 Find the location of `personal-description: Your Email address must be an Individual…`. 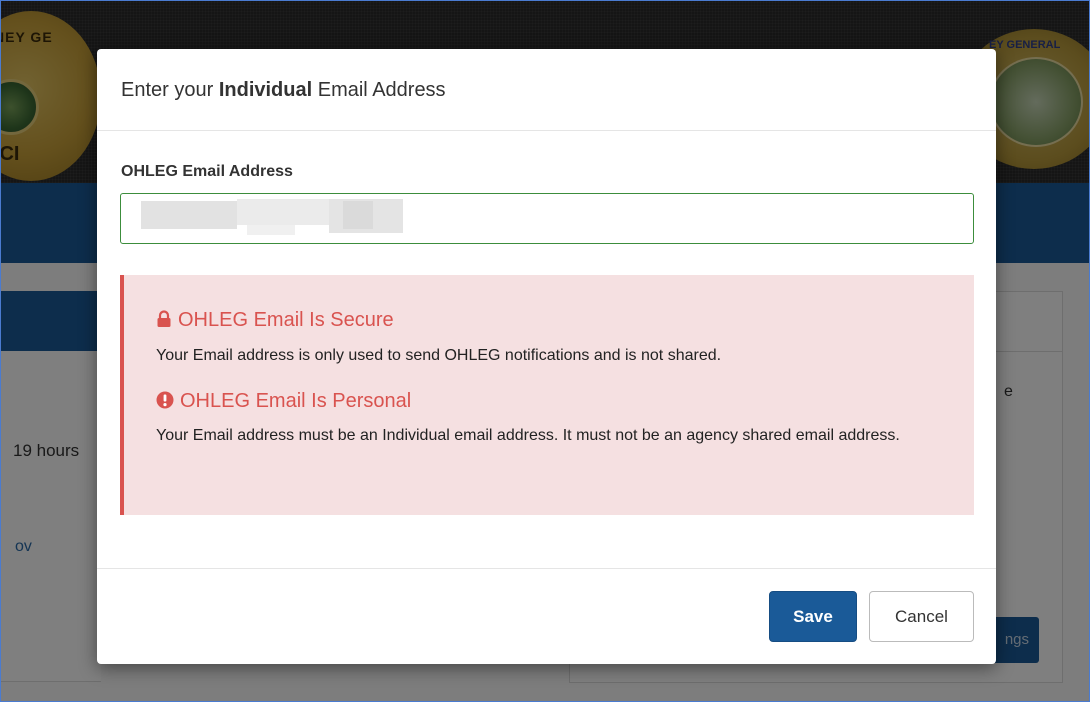

personal-description: Your Email address must be an Individual… is located at coordinates (528, 435).